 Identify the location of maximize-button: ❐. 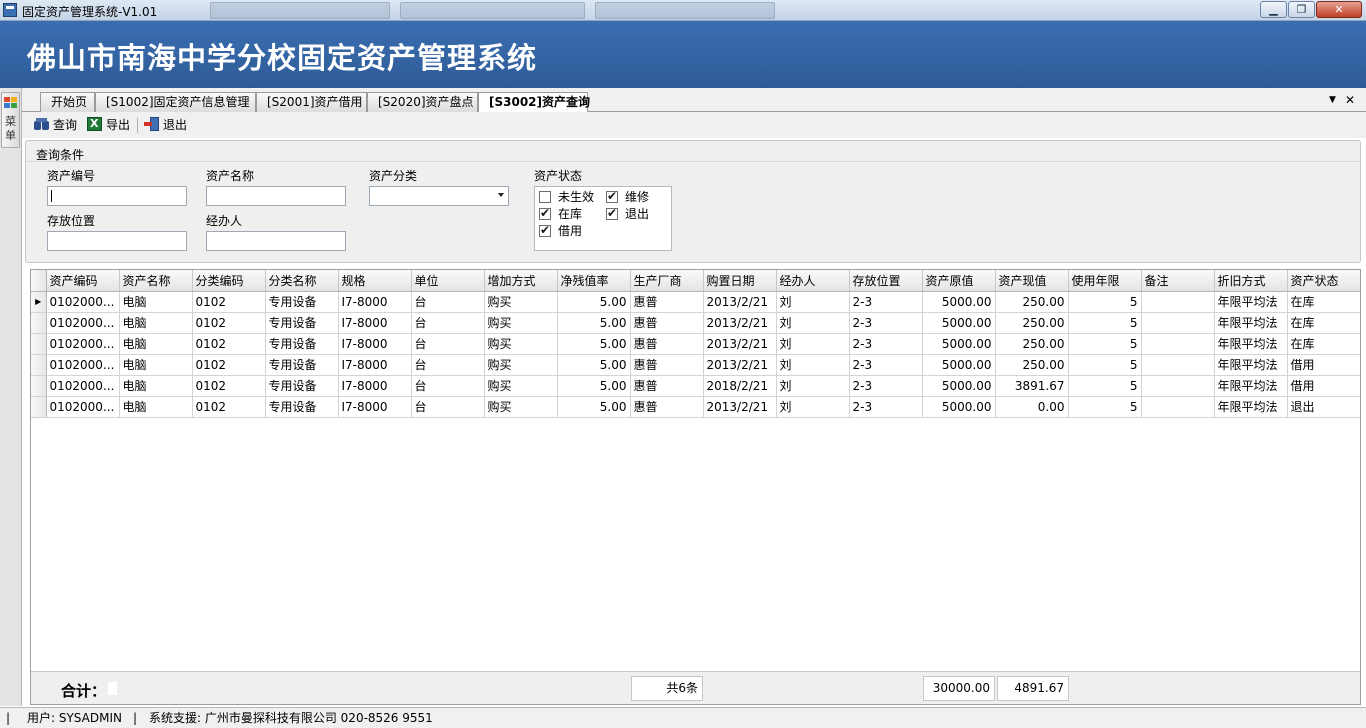
(1301, 9).